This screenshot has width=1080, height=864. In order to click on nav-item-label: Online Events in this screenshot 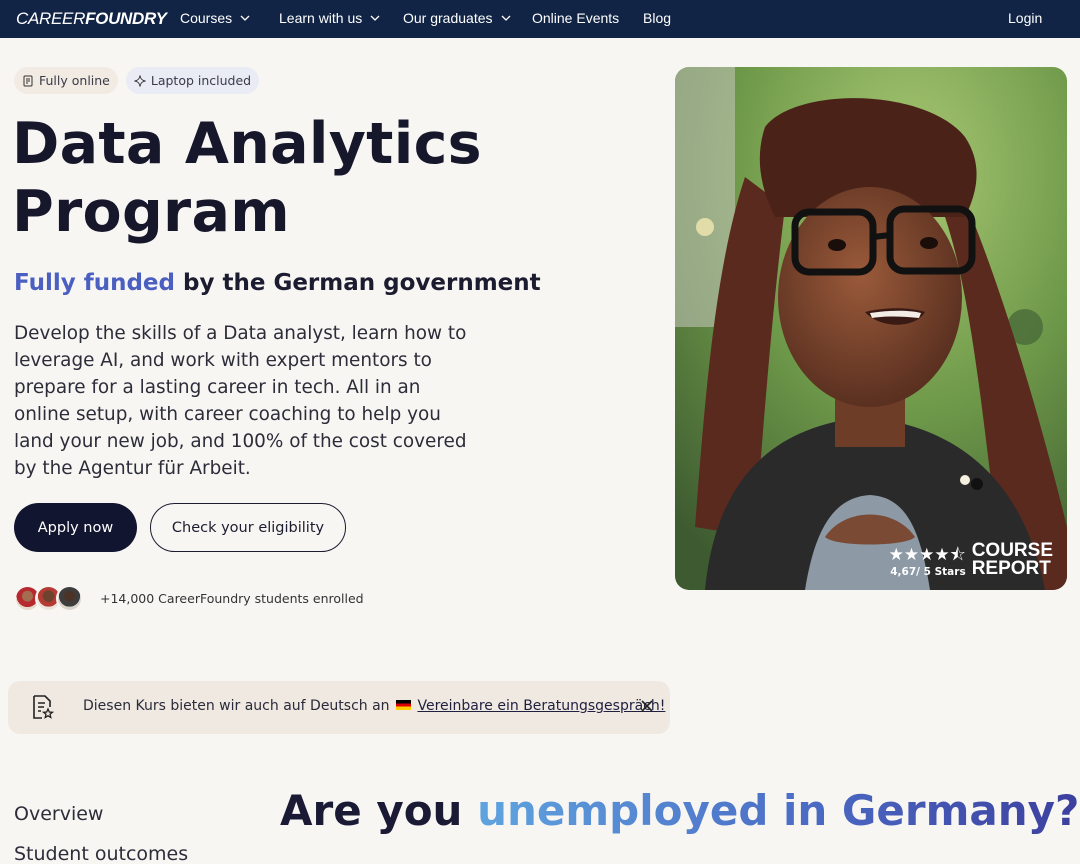, I will do `click(576, 18)`.